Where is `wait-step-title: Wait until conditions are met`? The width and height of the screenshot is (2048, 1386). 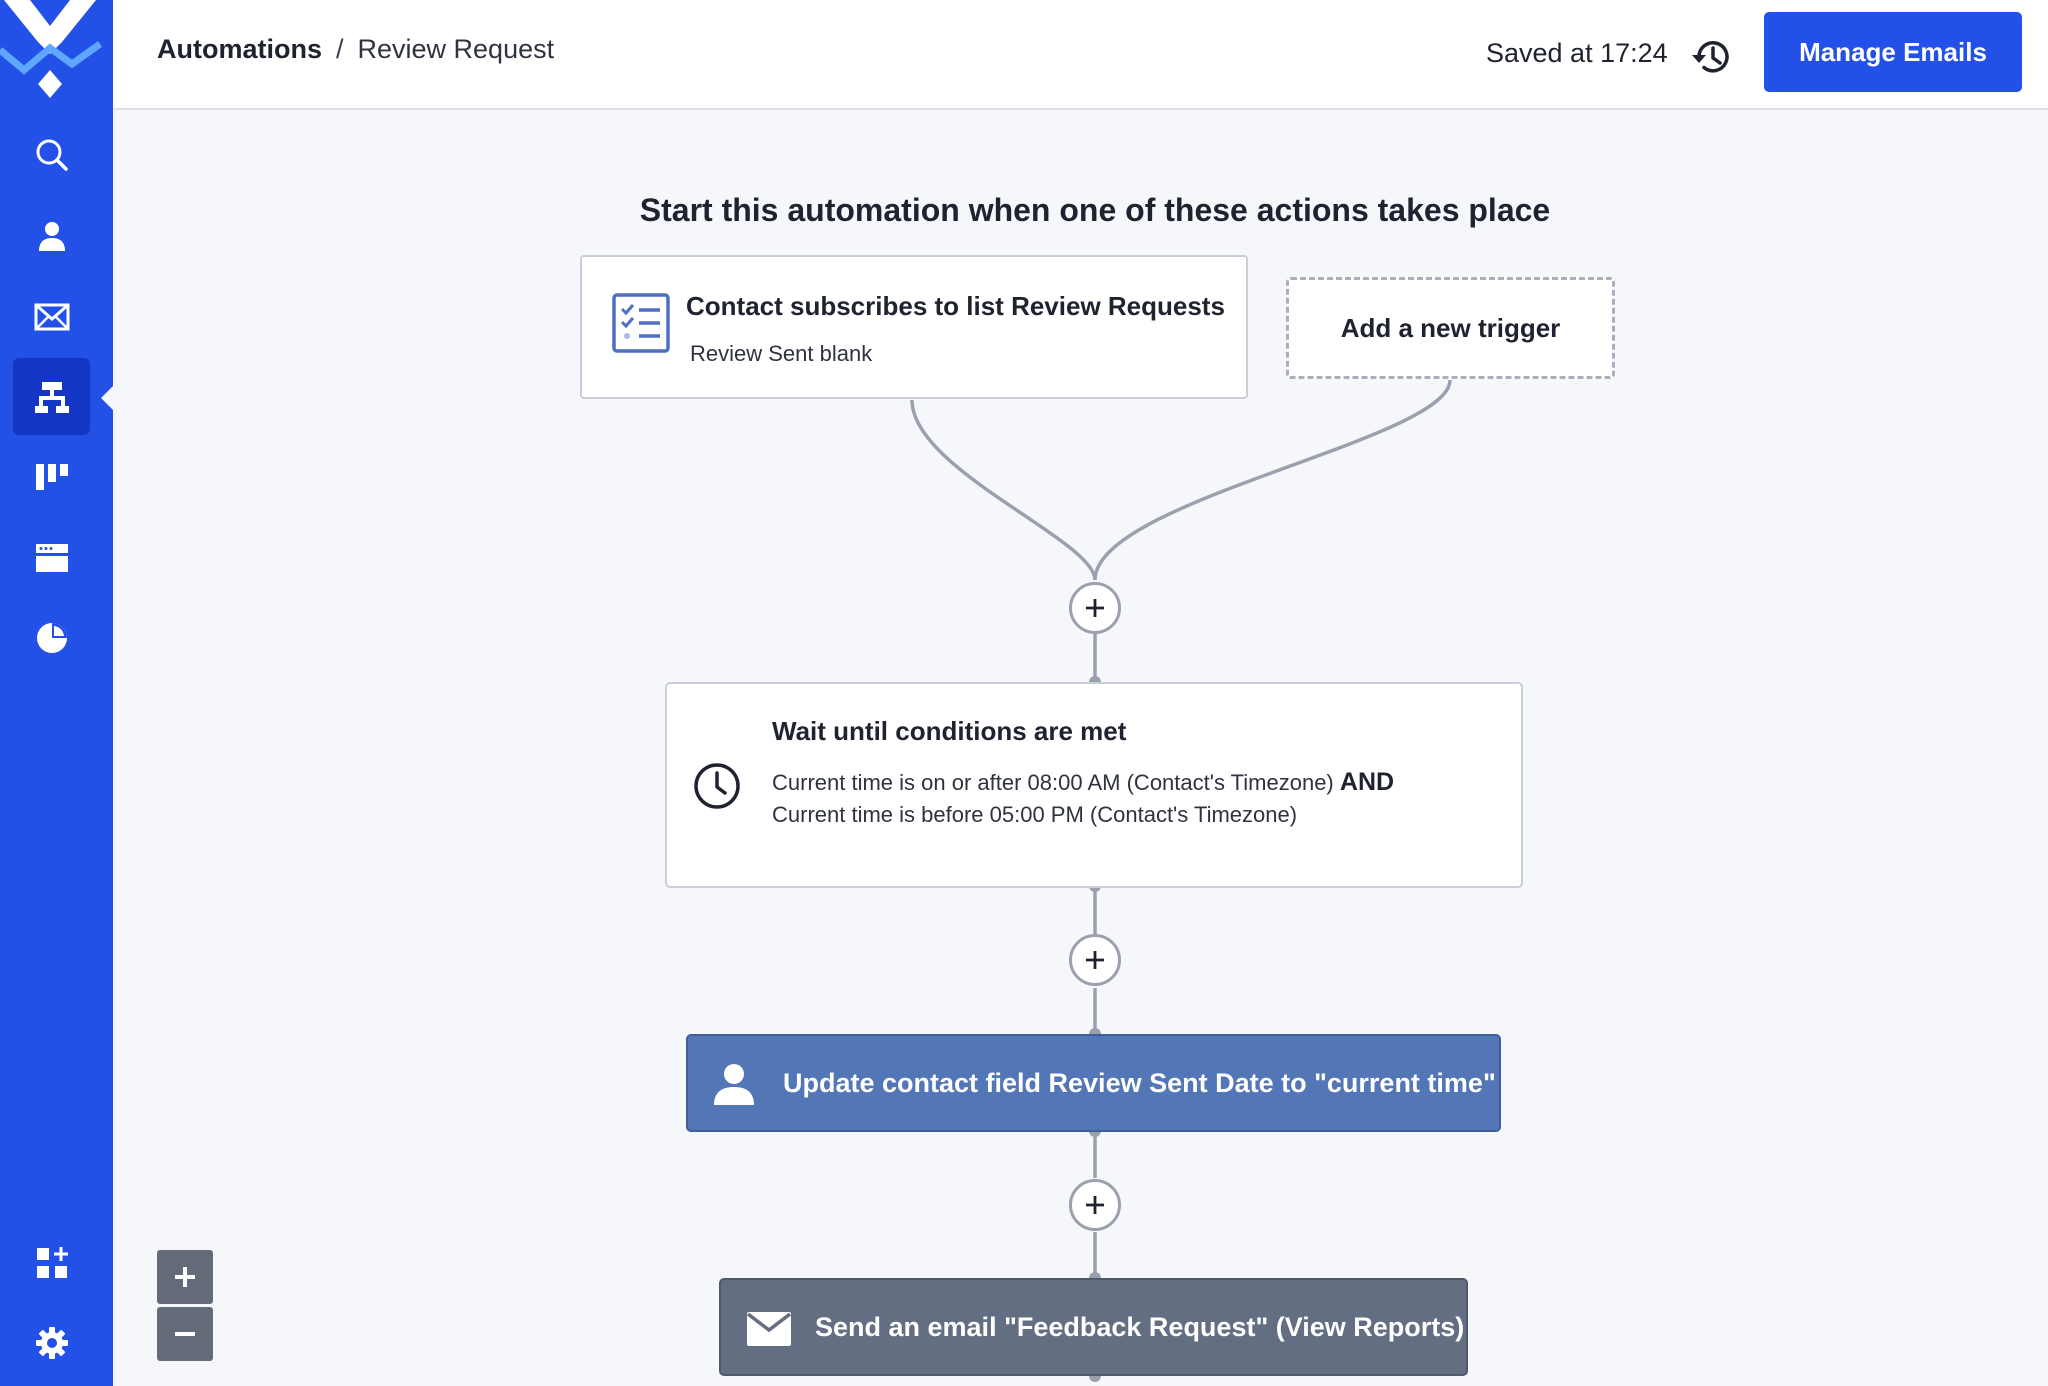
wait-step-title: Wait until conditions are met is located at coordinates (949, 731).